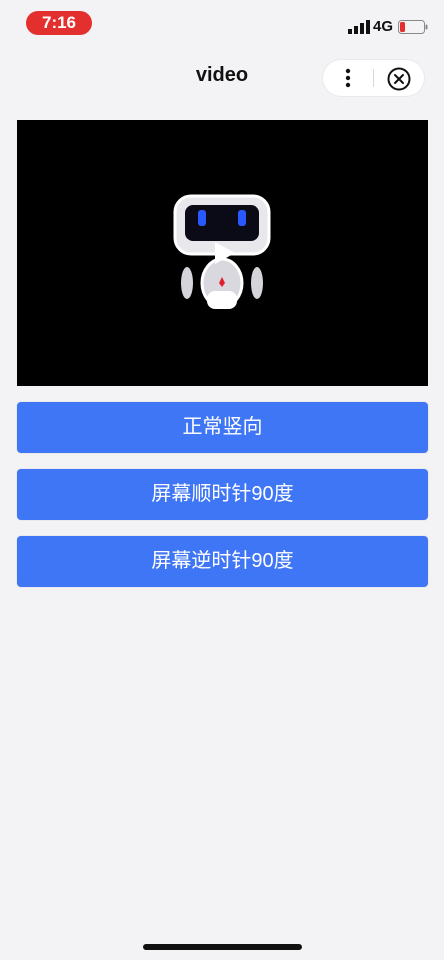 The width and height of the screenshot is (444, 960). Describe the element at coordinates (59, 23) in the screenshot. I see `time-indicator: 7:16` at that location.